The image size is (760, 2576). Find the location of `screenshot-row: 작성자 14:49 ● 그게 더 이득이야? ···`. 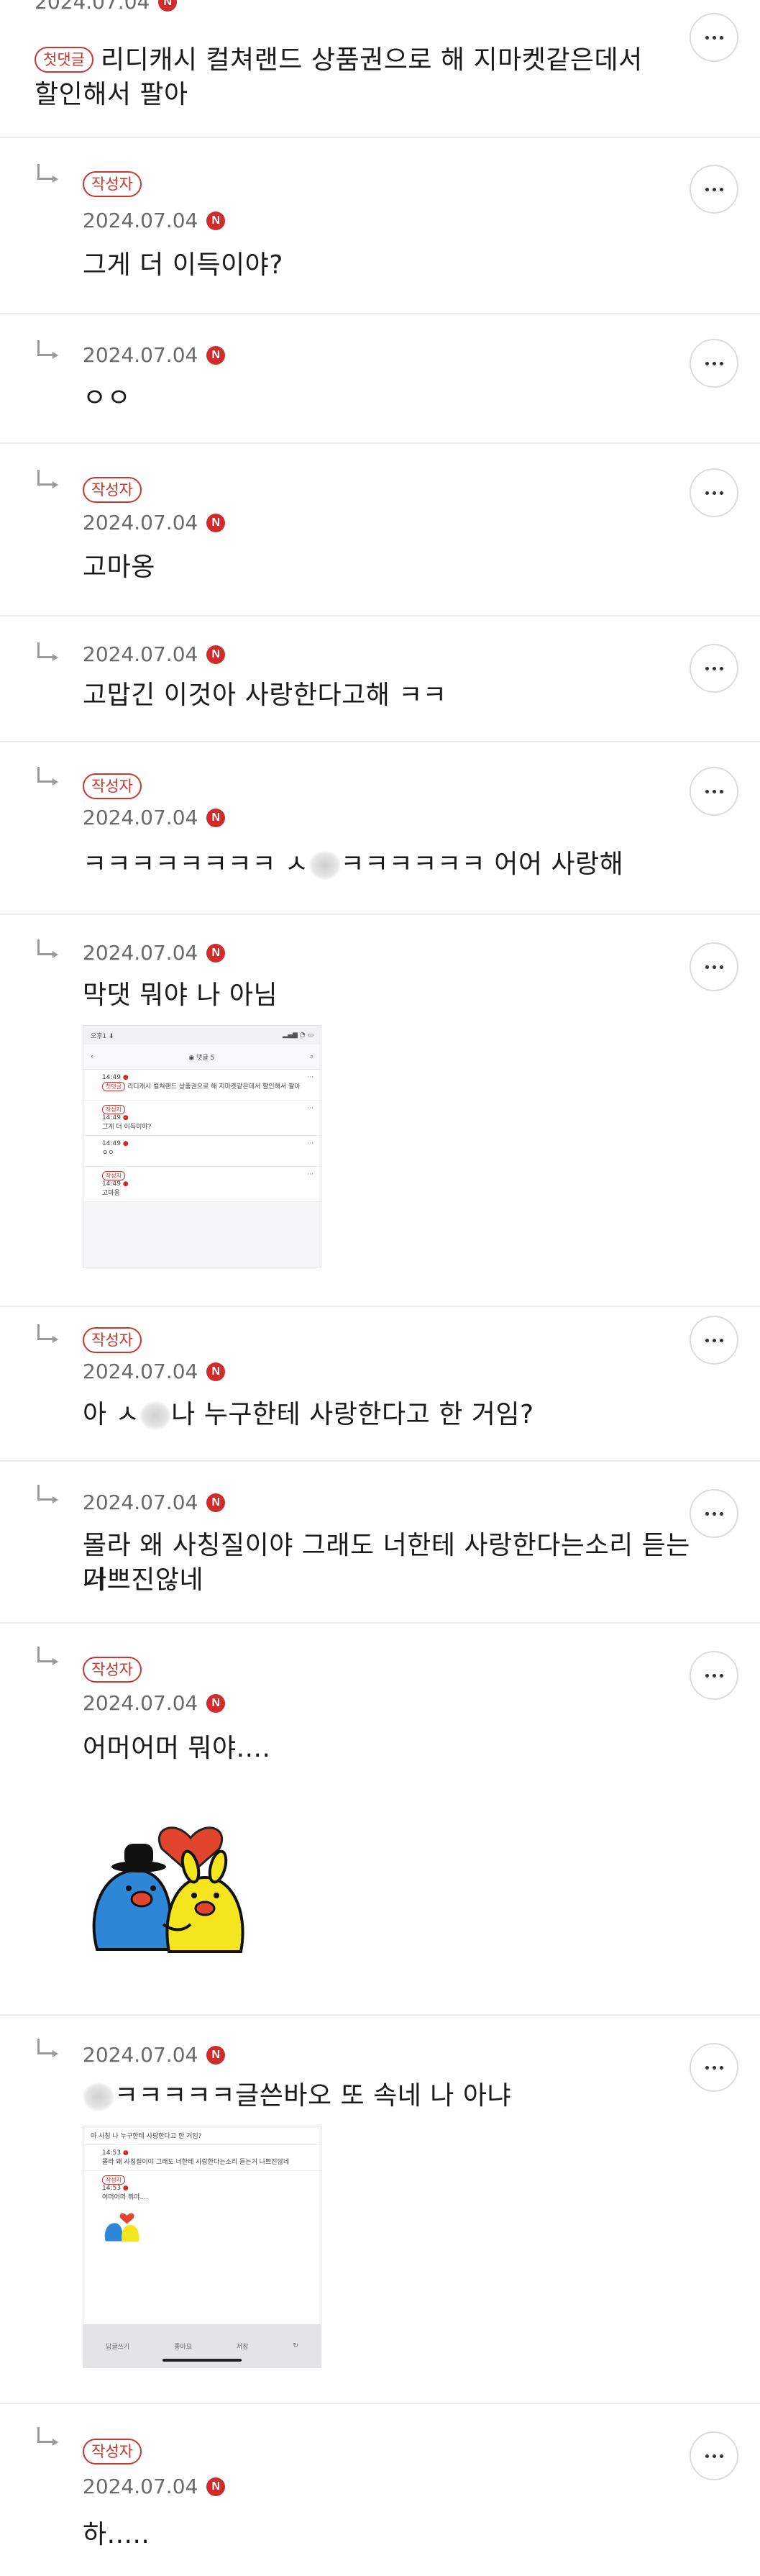

screenshot-row: 작성자 14:49 ● 그게 더 이득이야? ··· is located at coordinates (202, 1119).